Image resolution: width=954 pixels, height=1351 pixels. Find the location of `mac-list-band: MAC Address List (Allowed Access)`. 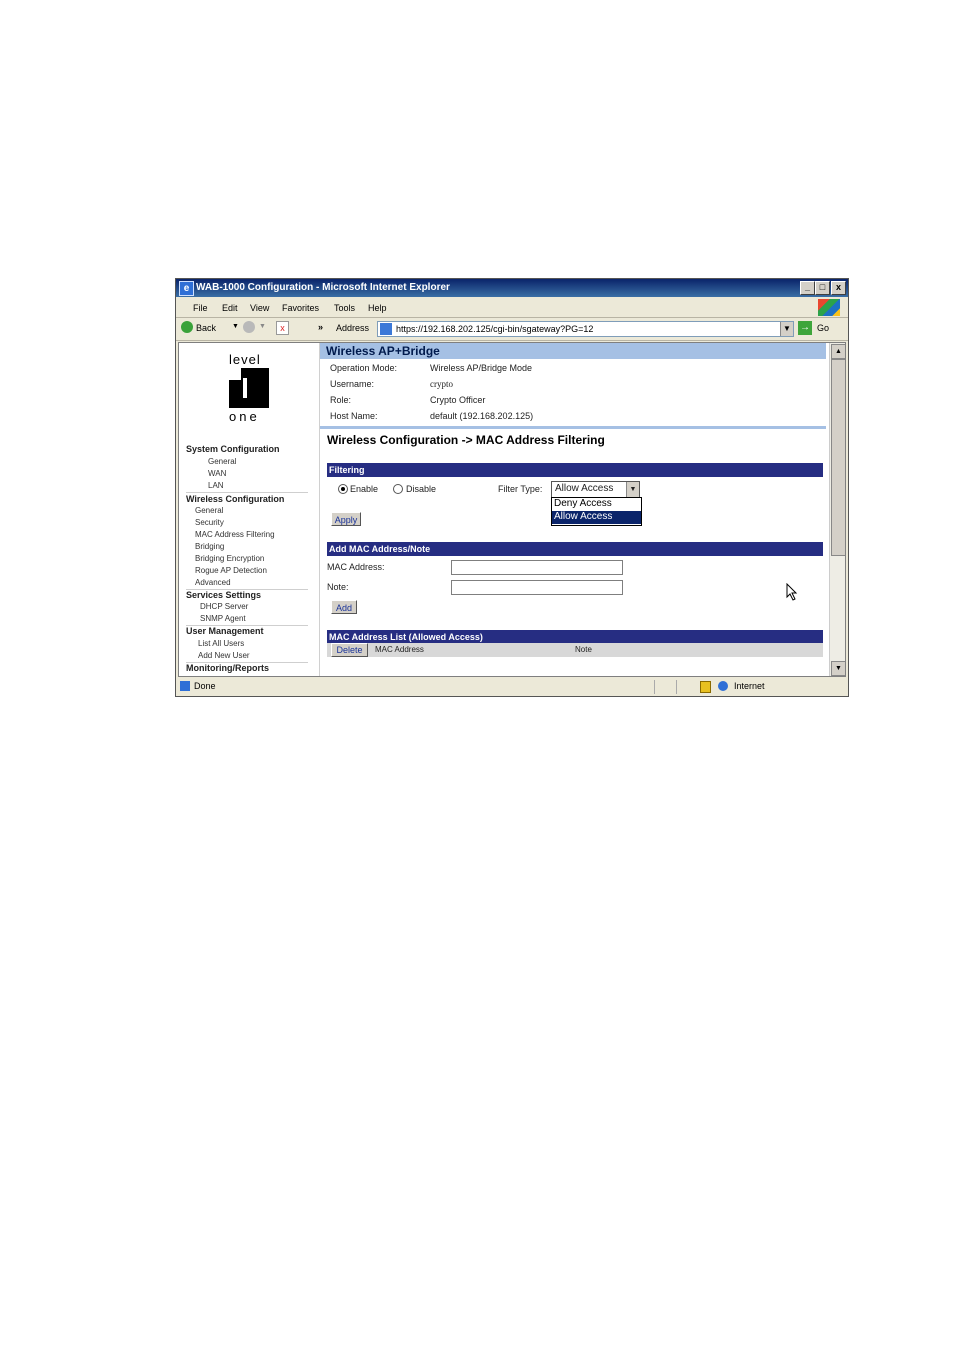

mac-list-band: MAC Address List (Allowed Access) is located at coordinates (575, 637).